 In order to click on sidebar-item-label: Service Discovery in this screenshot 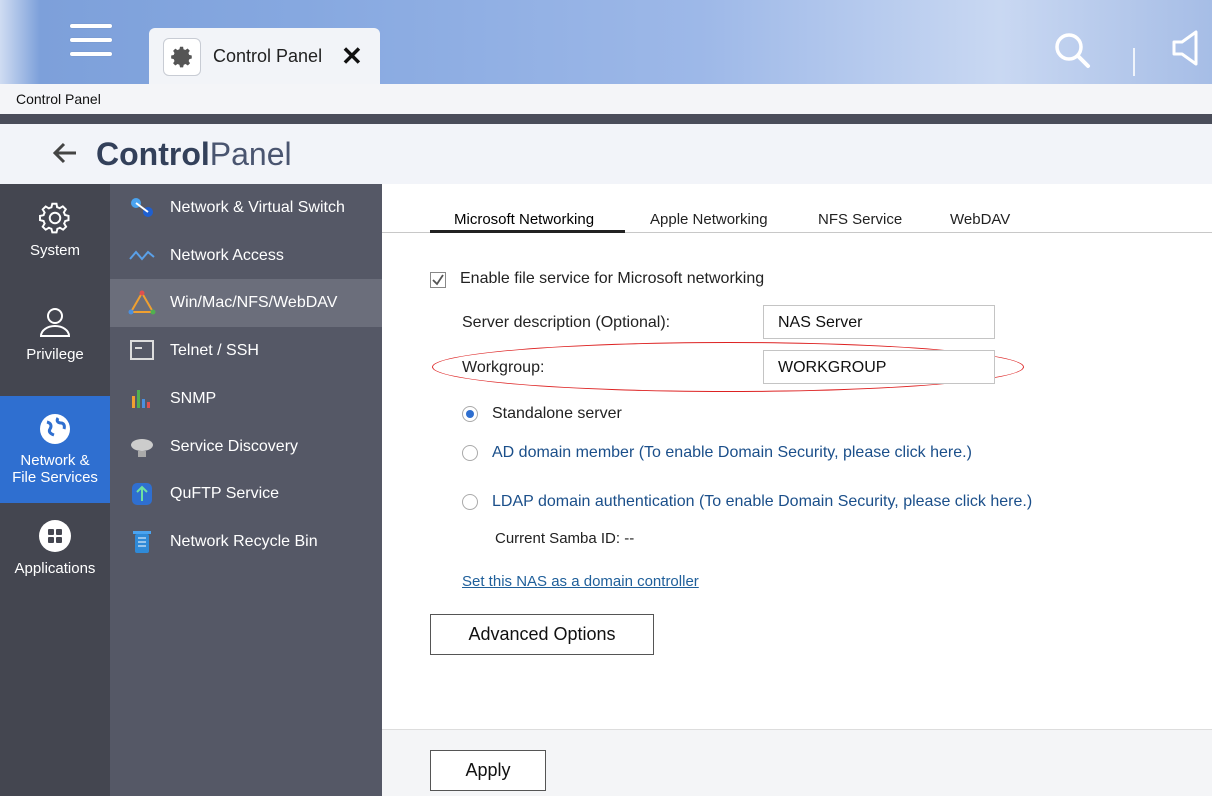, I will do `click(234, 446)`.